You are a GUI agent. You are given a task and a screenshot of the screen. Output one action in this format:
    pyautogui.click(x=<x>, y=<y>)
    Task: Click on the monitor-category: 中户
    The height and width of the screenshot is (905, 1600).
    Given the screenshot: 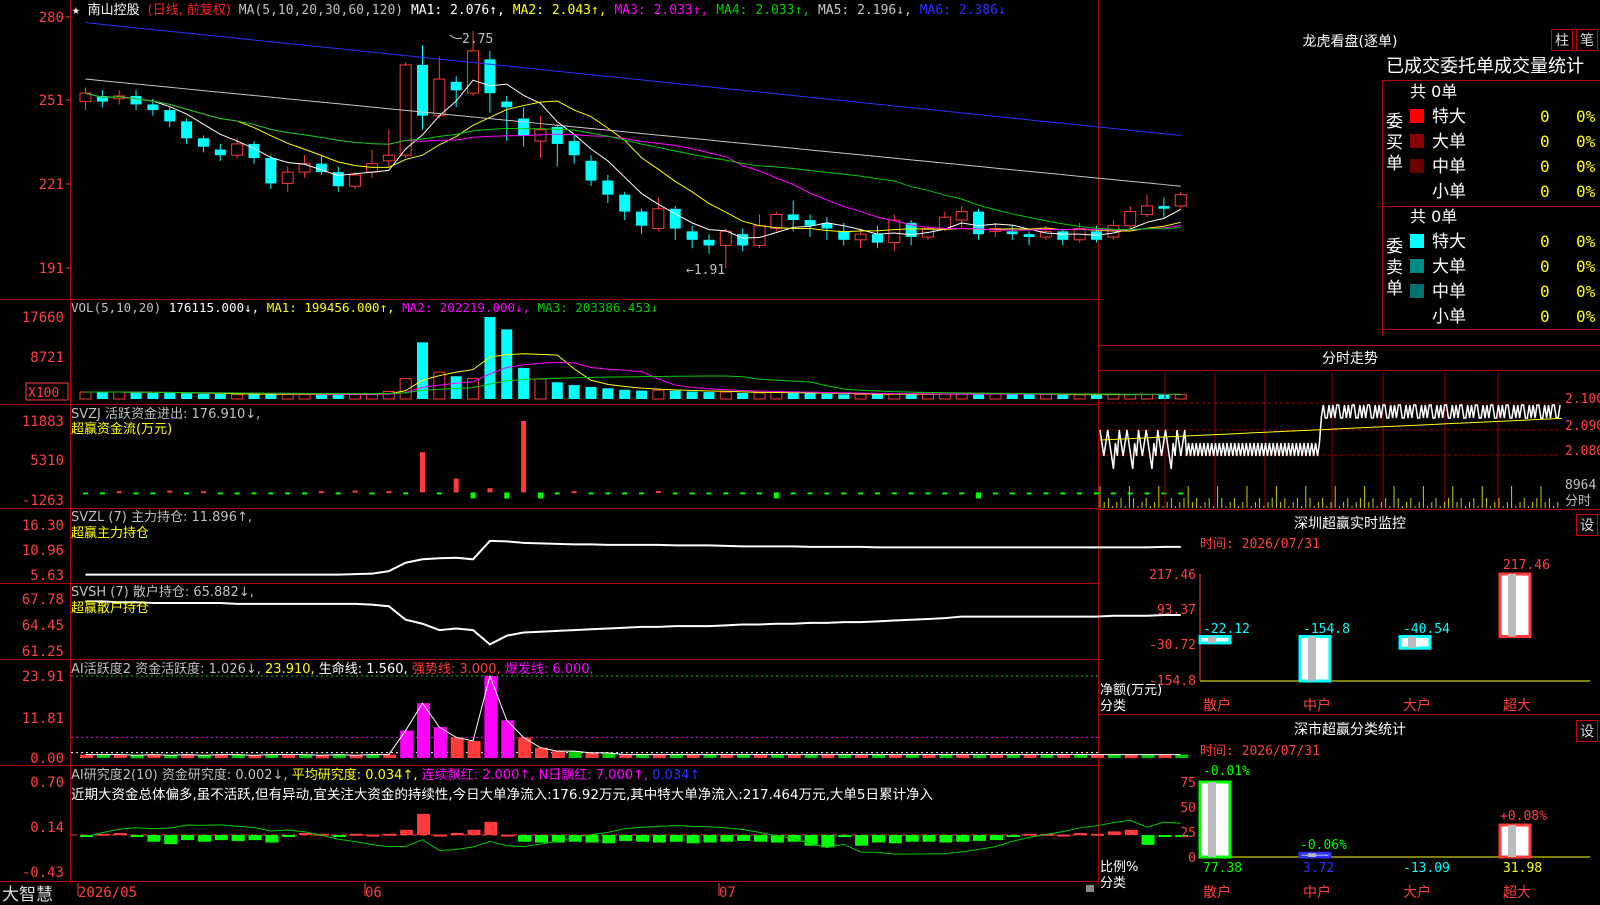 What is the action you would take?
    pyautogui.click(x=1317, y=705)
    